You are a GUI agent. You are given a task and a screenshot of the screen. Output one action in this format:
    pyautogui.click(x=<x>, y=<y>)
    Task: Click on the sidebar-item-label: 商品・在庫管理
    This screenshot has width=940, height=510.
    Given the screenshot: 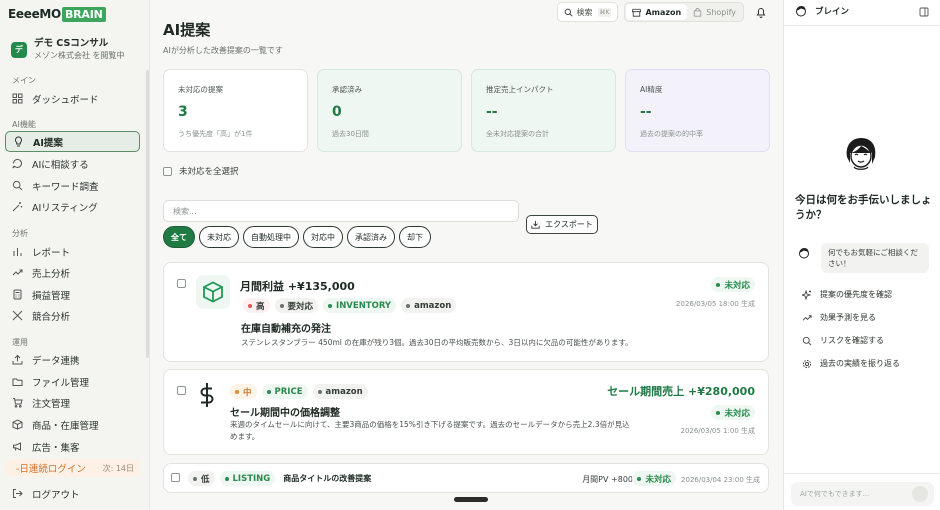 What is the action you would take?
    pyautogui.click(x=65, y=426)
    